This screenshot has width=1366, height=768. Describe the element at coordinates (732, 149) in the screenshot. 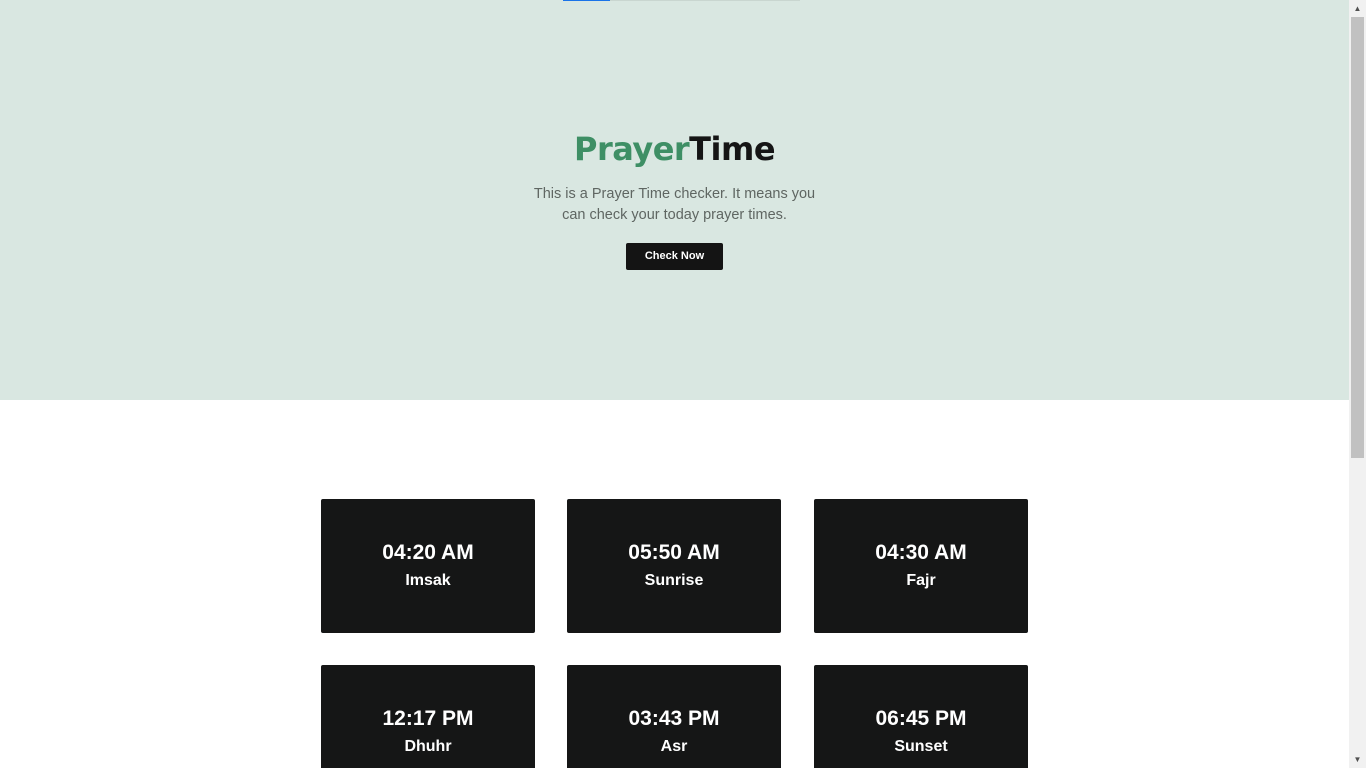

I see `title-suffix-word: Time` at that location.